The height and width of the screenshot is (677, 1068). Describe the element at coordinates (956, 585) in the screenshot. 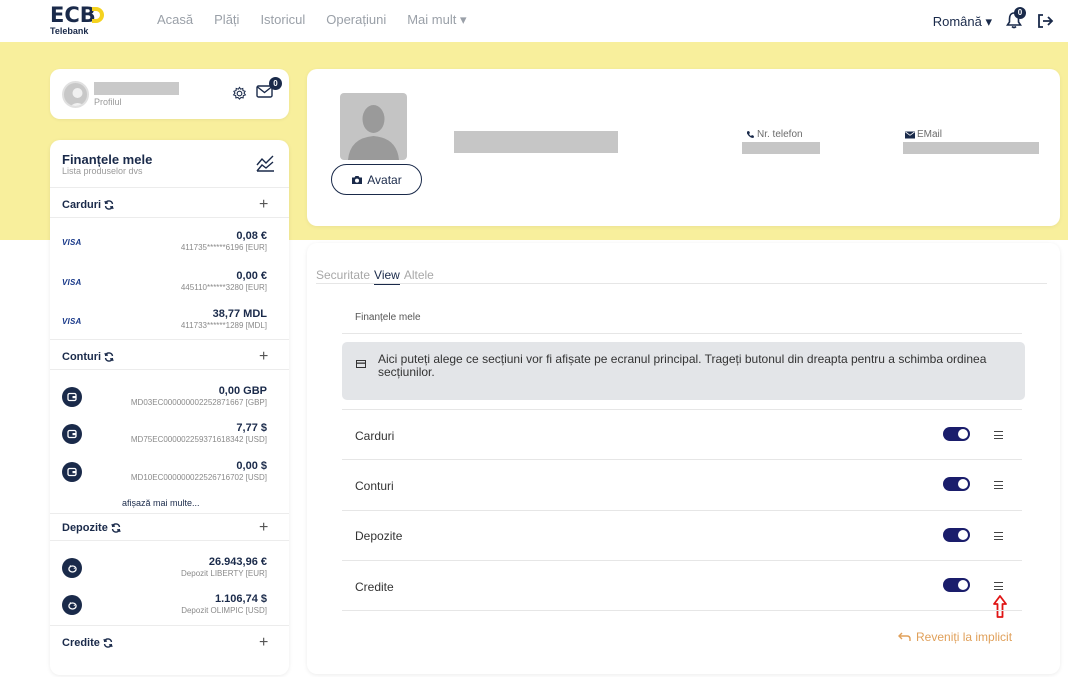

I see `toggle-credits` at that location.